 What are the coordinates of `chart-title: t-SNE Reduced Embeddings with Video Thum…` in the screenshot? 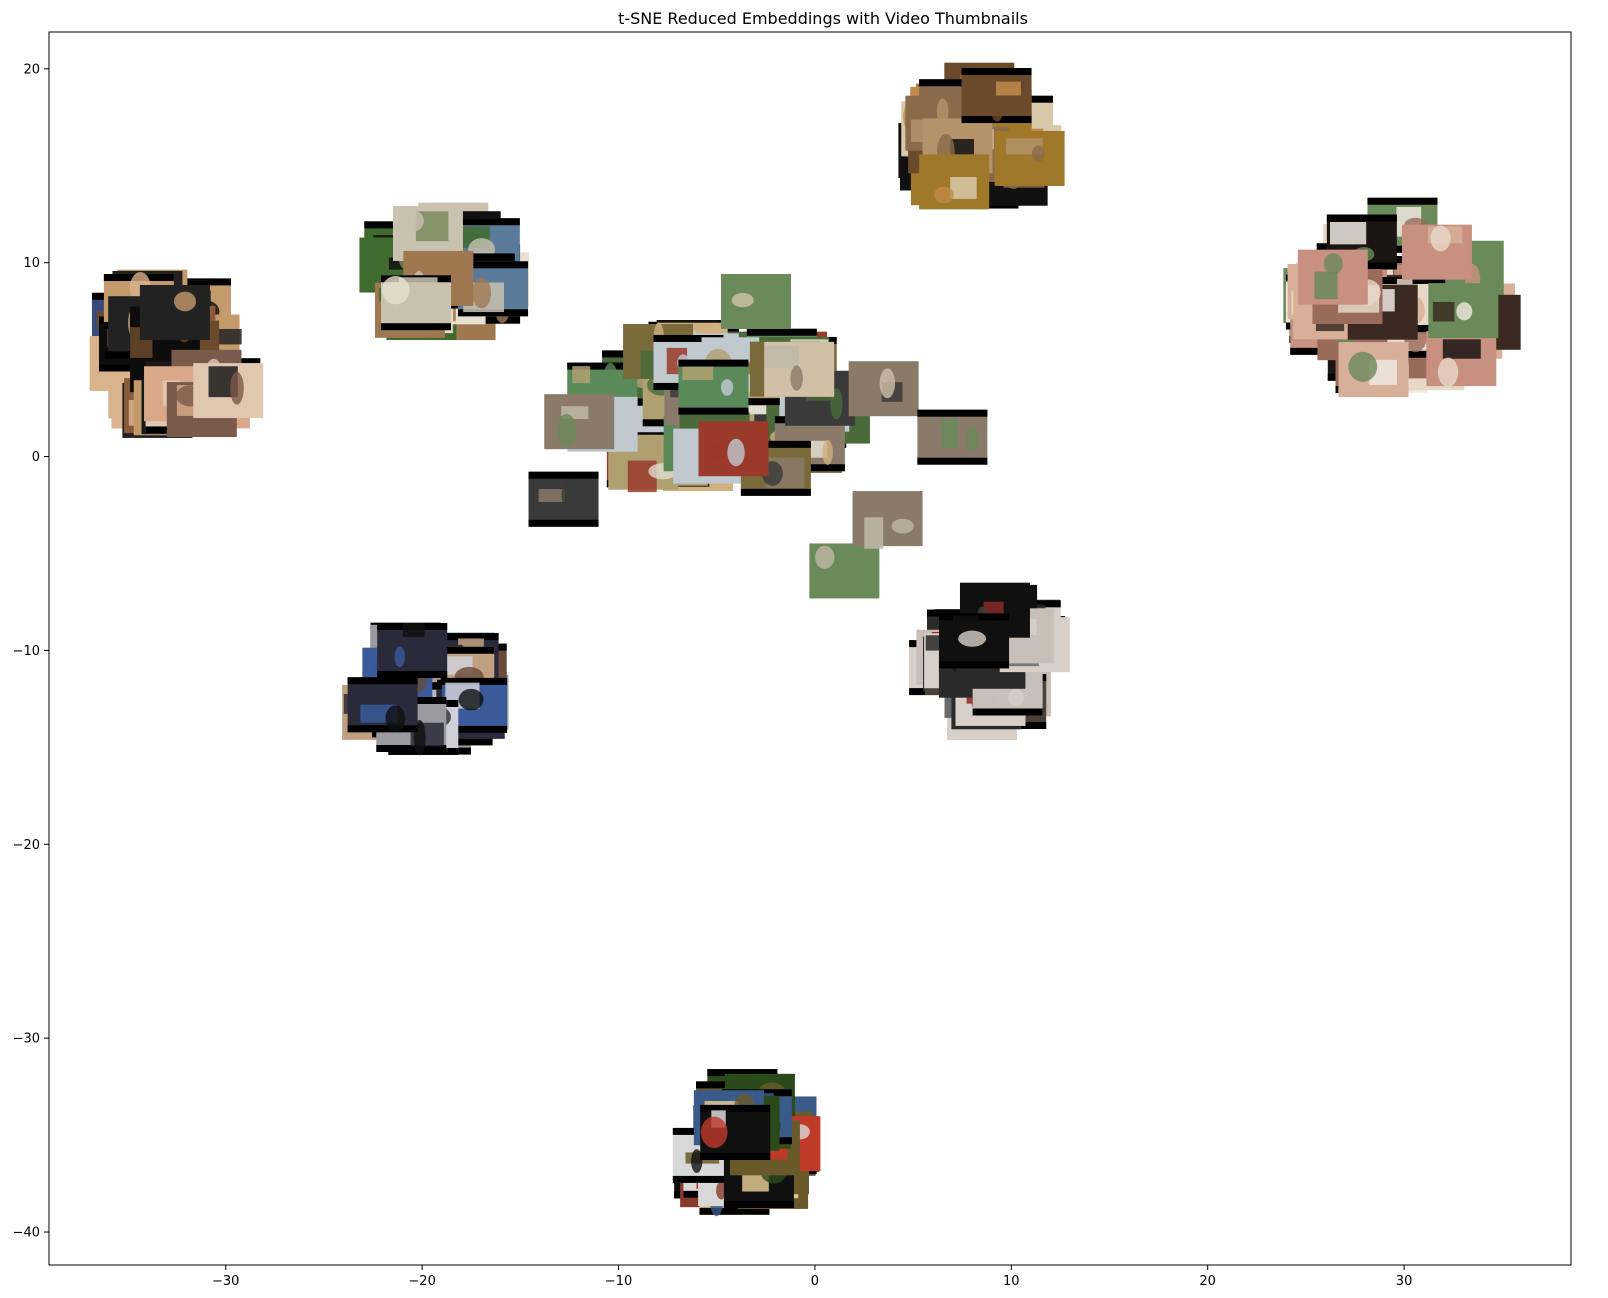 It's located at (823, 18).